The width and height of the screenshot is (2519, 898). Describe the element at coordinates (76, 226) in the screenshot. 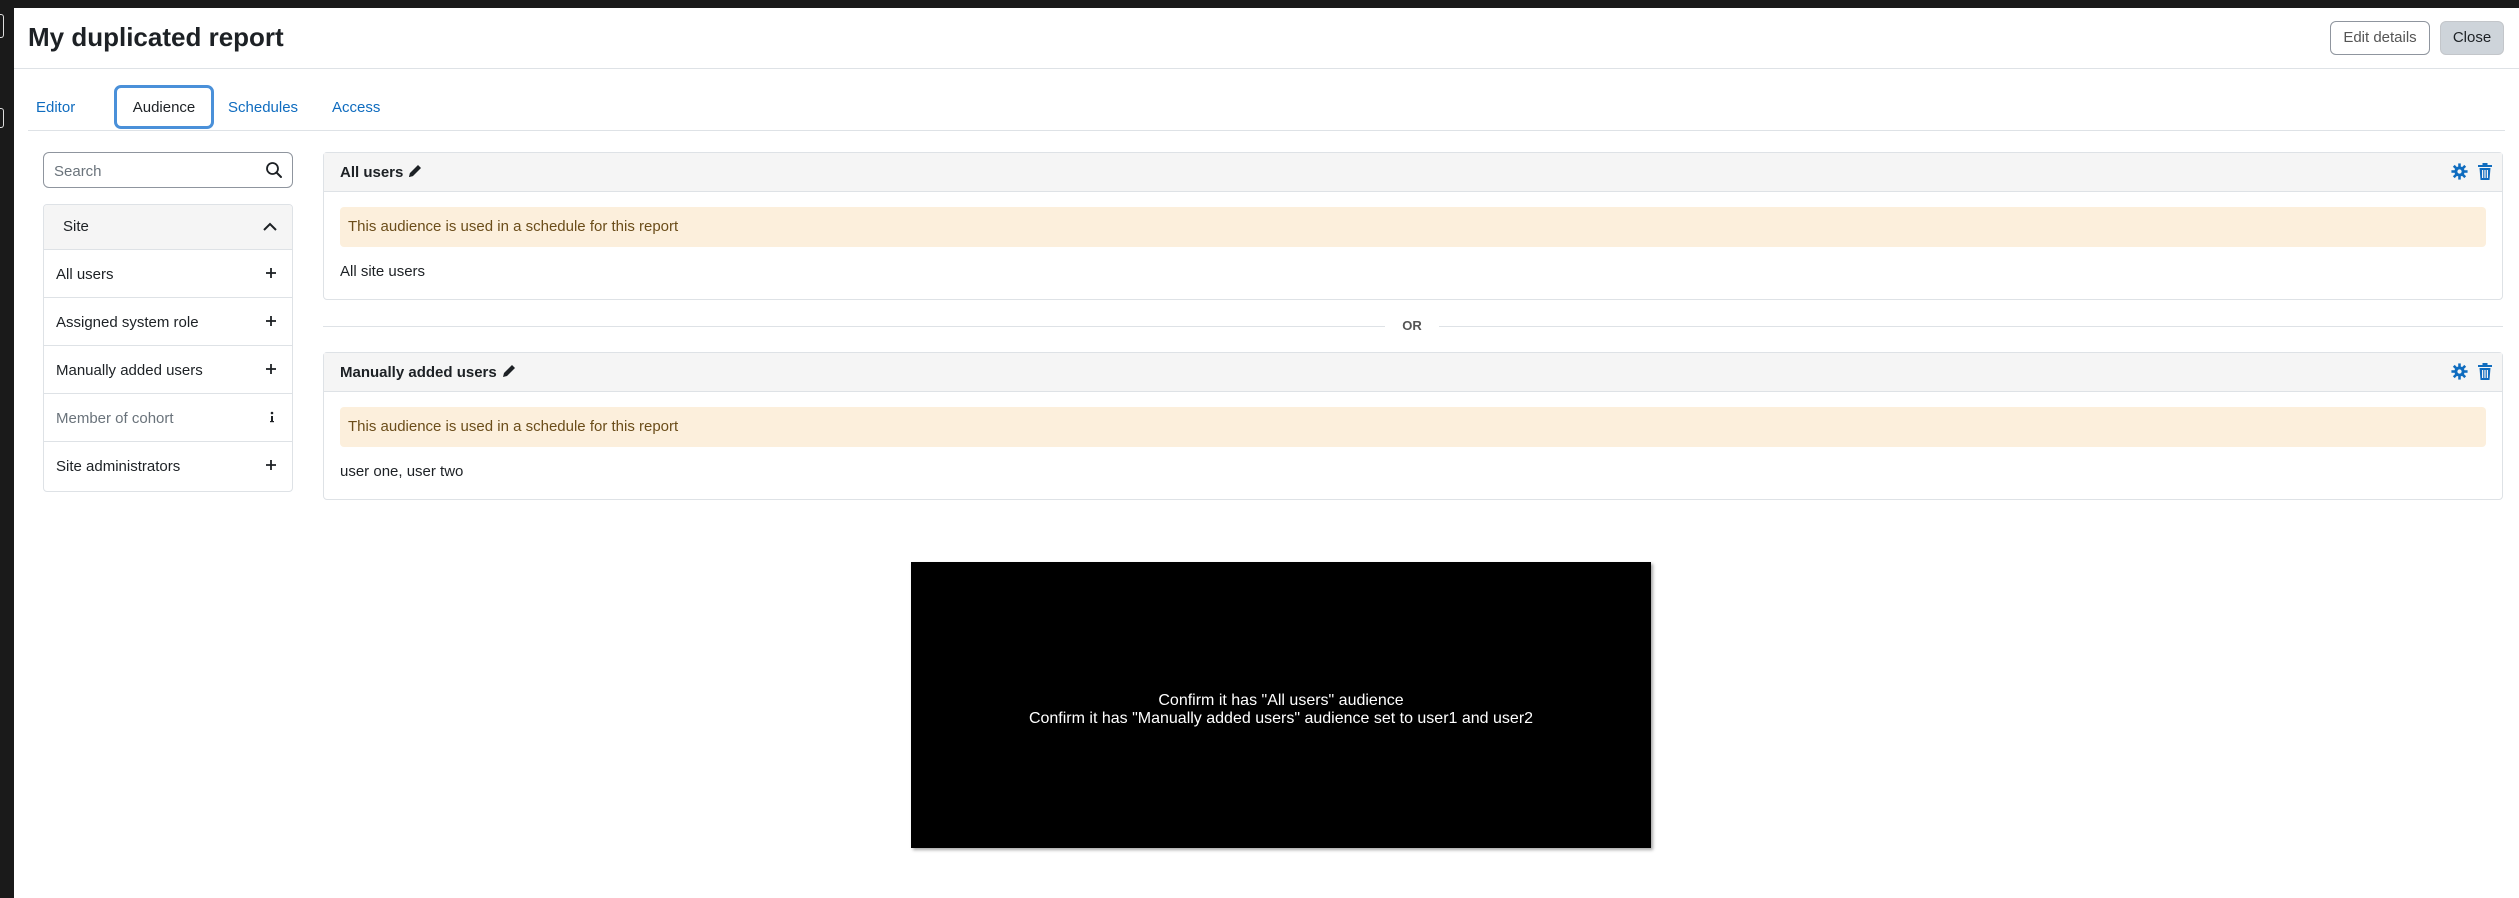

I see `section-label: Site` at that location.